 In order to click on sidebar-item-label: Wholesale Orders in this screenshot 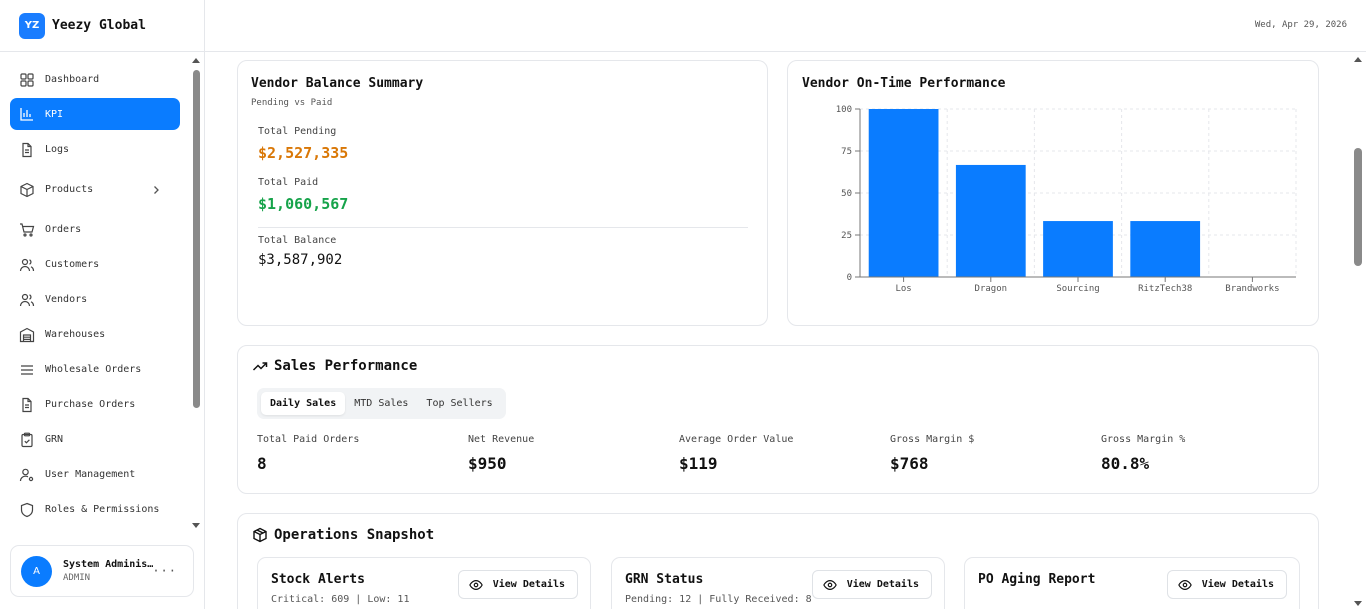, I will do `click(93, 369)`.